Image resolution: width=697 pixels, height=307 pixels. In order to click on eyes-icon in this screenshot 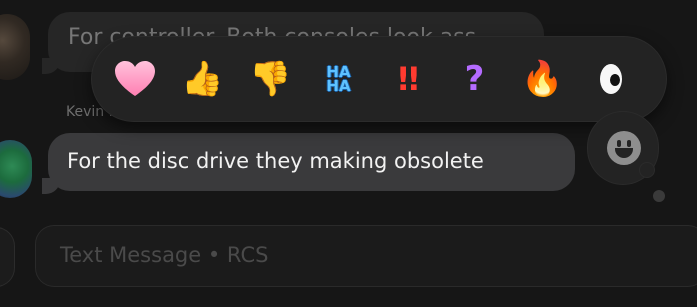, I will do `click(610, 79)`.